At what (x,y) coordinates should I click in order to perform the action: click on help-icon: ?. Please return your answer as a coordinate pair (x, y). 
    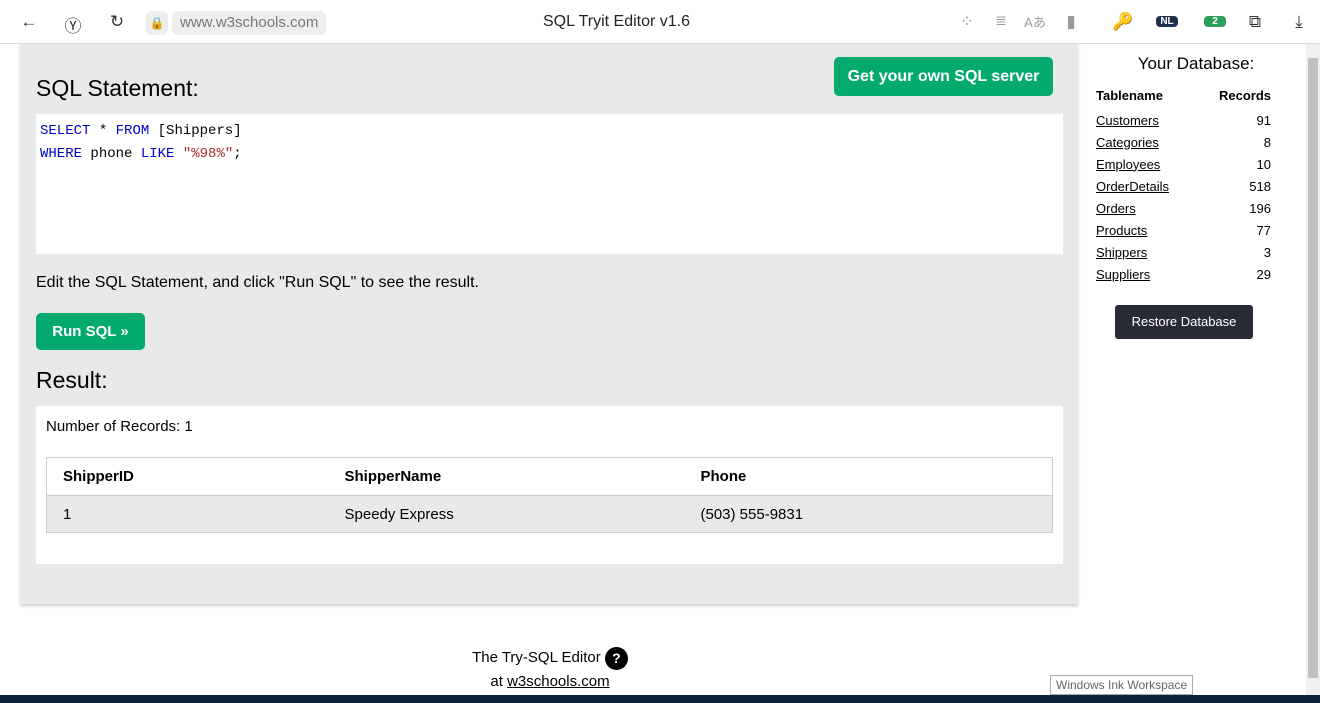
    Looking at the image, I should click on (616, 658).